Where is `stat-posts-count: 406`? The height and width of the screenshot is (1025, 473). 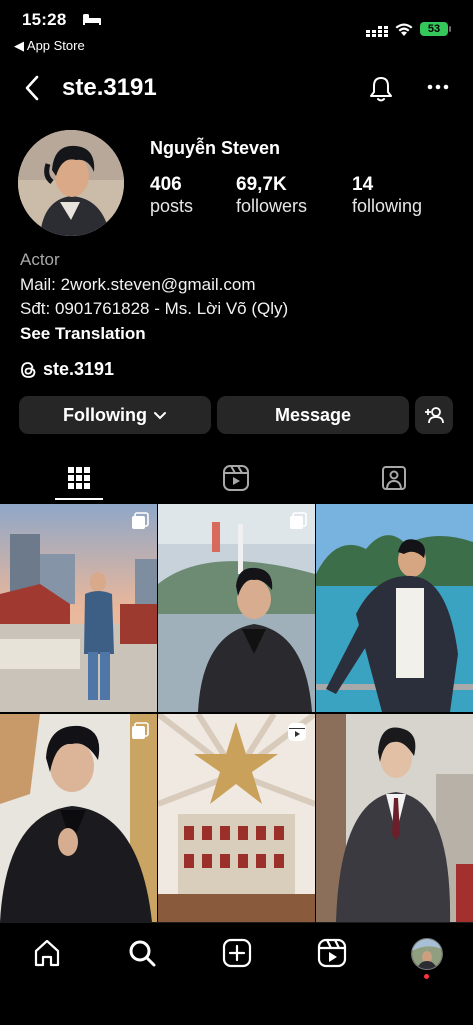
stat-posts-count: 406 is located at coordinates (166, 184).